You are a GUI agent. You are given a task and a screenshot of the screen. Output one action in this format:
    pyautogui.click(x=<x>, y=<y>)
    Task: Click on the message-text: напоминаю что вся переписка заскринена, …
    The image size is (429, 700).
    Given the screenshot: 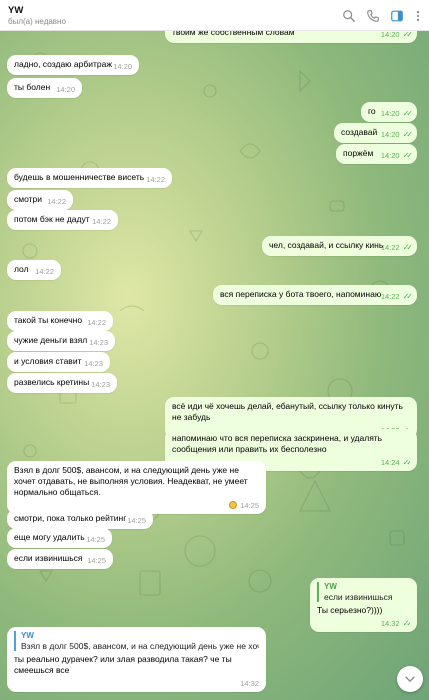 What is the action you would take?
    pyautogui.click(x=277, y=443)
    